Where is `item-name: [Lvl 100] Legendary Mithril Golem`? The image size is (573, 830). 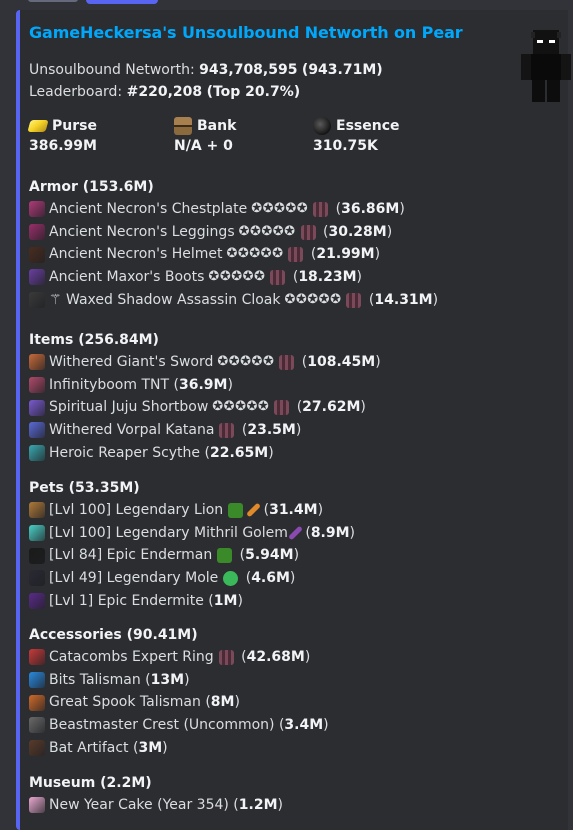
item-name: [Lvl 100] Legendary Mithril Golem is located at coordinates (168, 532).